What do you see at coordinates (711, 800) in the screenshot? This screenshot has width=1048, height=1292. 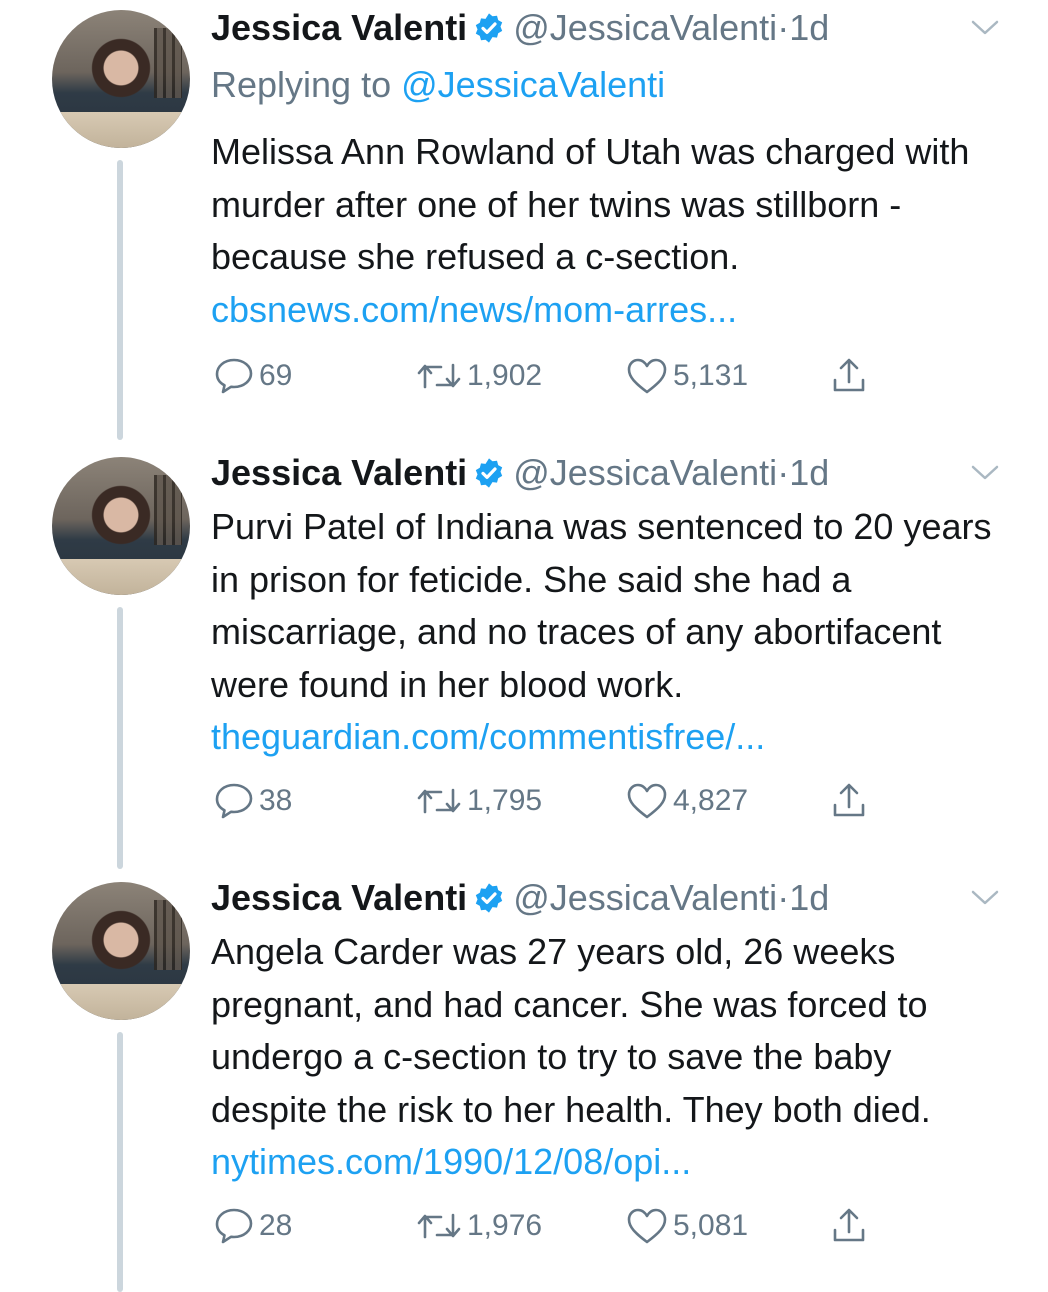 I see `like-count: 4,827` at bounding box center [711, 800].